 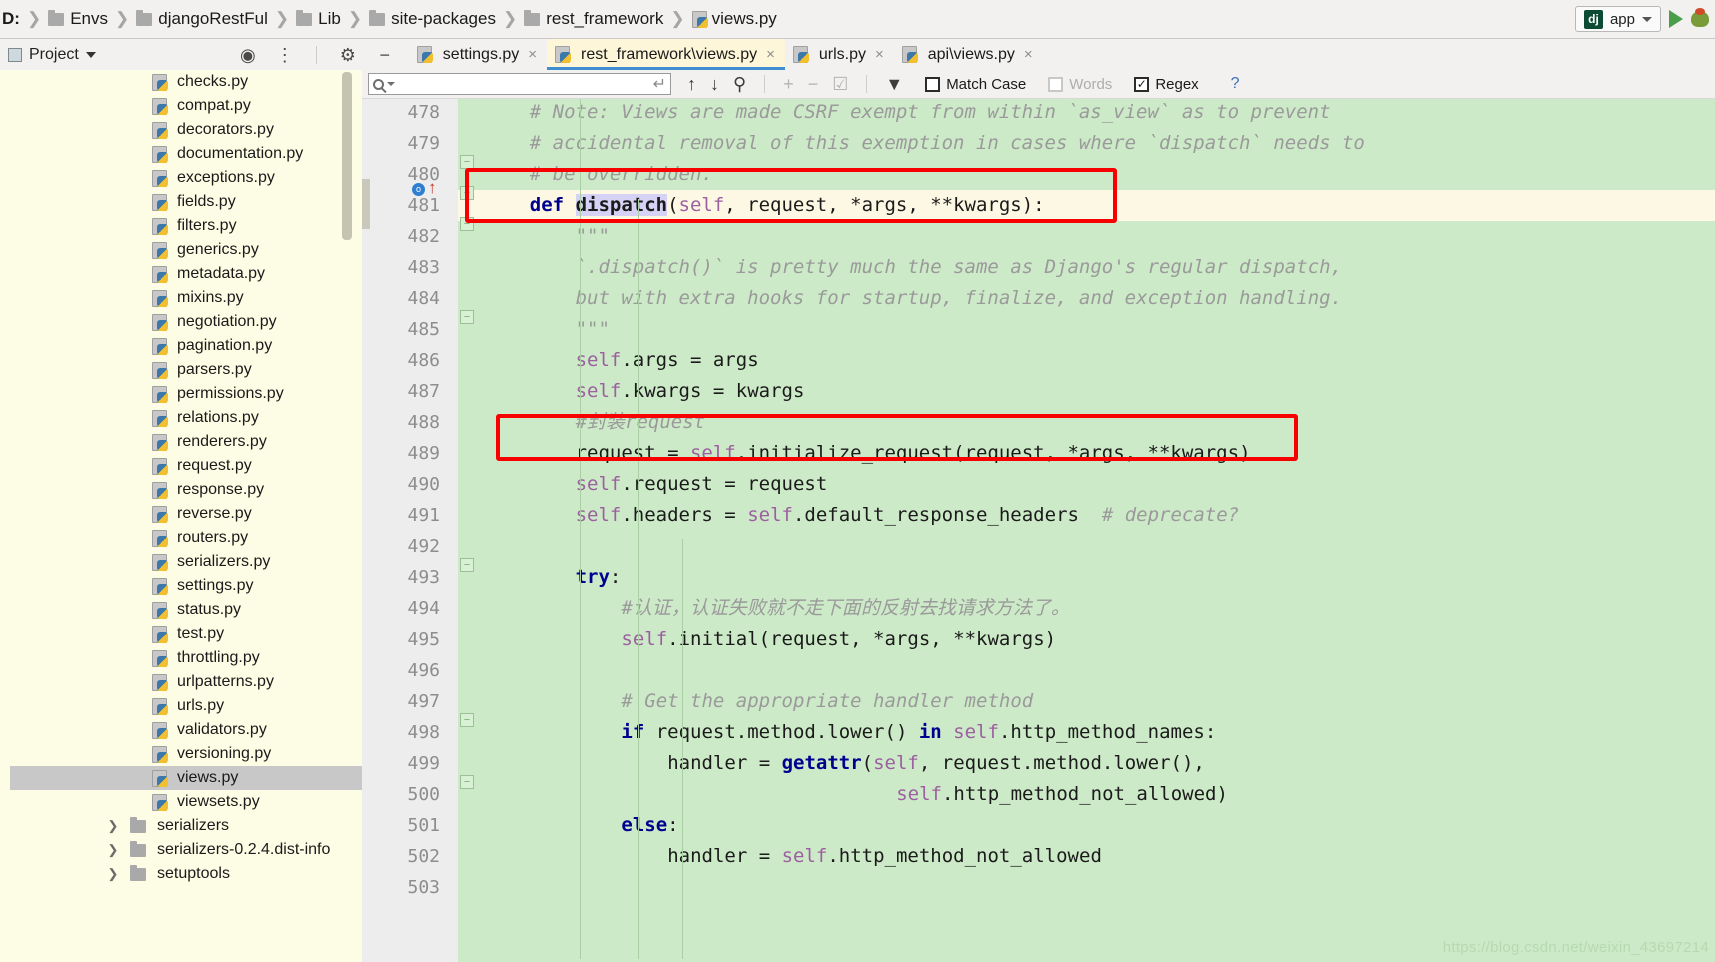 I want to click on code-line: self.kwargs = kwargs, so click(x=690, y=391).